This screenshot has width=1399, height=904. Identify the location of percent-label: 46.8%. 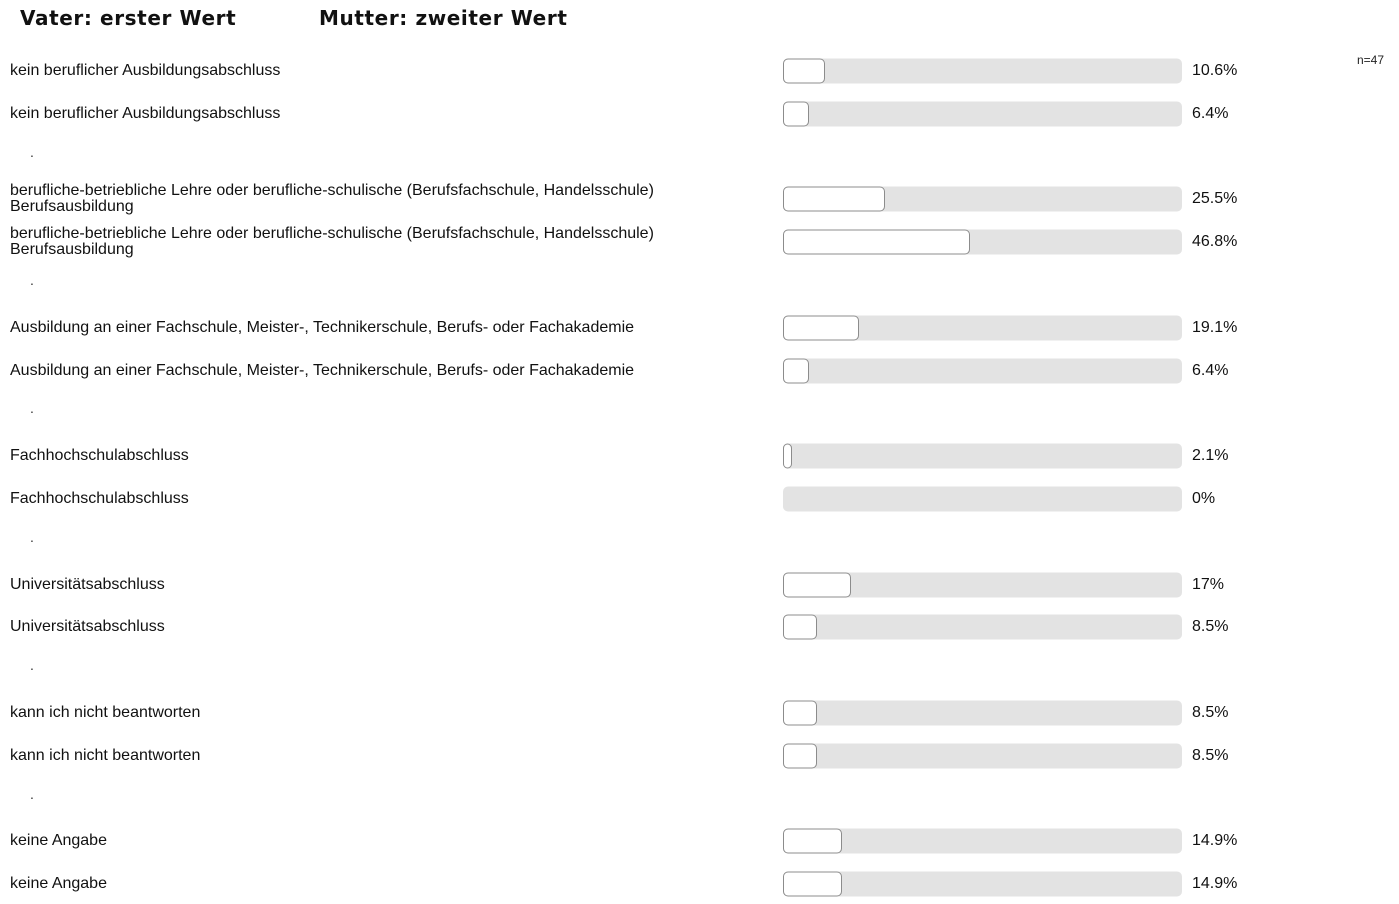
(1215, 242).